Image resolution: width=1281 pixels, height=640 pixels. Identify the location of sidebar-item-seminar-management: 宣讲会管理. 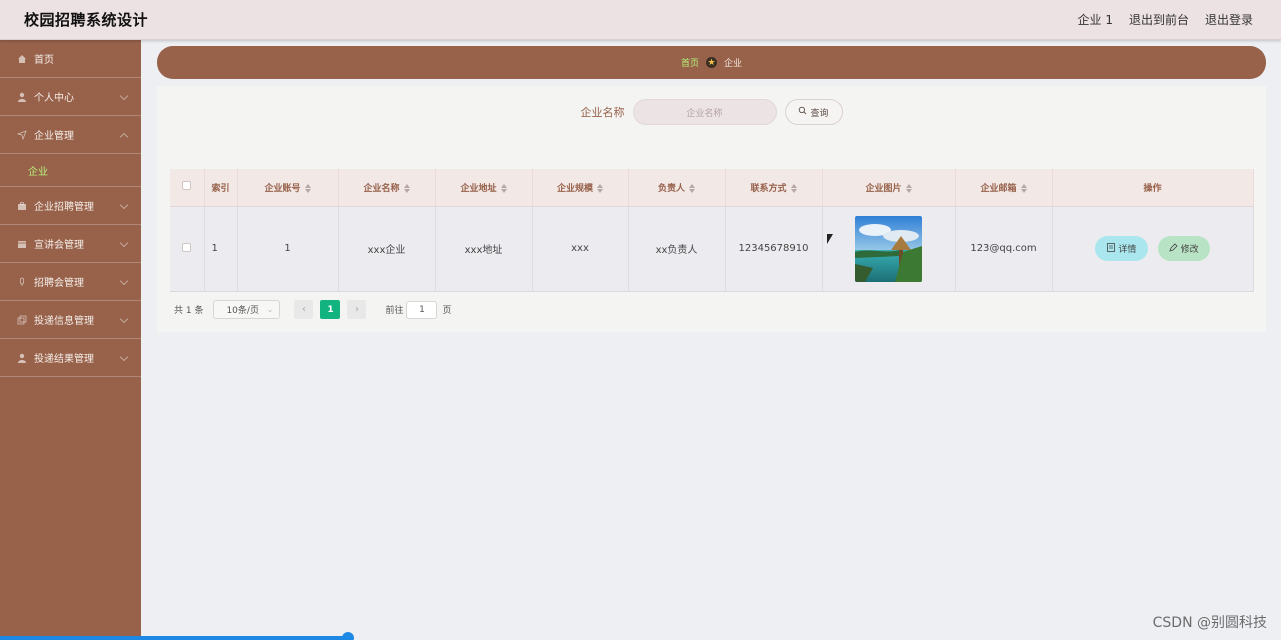
(70, 244).